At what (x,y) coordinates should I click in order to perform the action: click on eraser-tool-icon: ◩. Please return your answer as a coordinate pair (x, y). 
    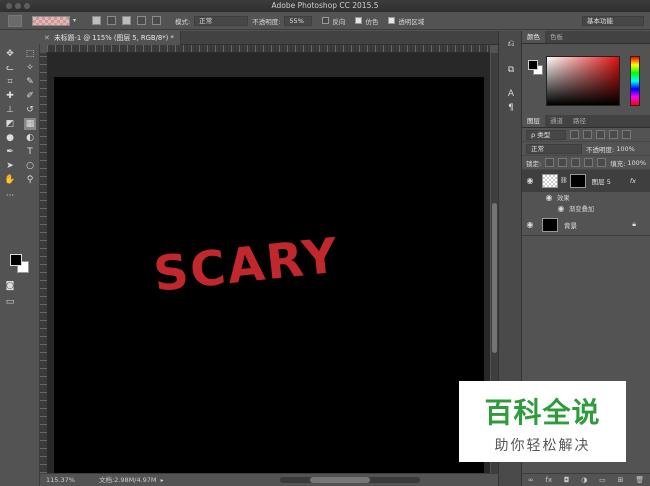
    Looking at the image, I should click on (10, 124).